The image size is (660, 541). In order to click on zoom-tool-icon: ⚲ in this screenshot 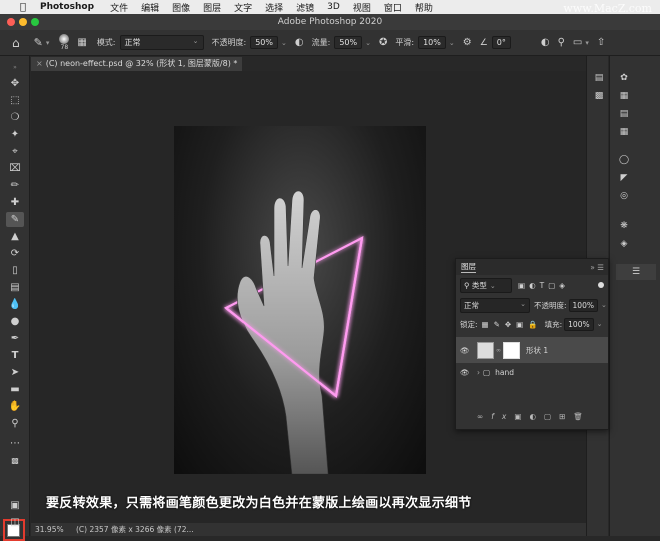, I will do `click(15, 423)`.